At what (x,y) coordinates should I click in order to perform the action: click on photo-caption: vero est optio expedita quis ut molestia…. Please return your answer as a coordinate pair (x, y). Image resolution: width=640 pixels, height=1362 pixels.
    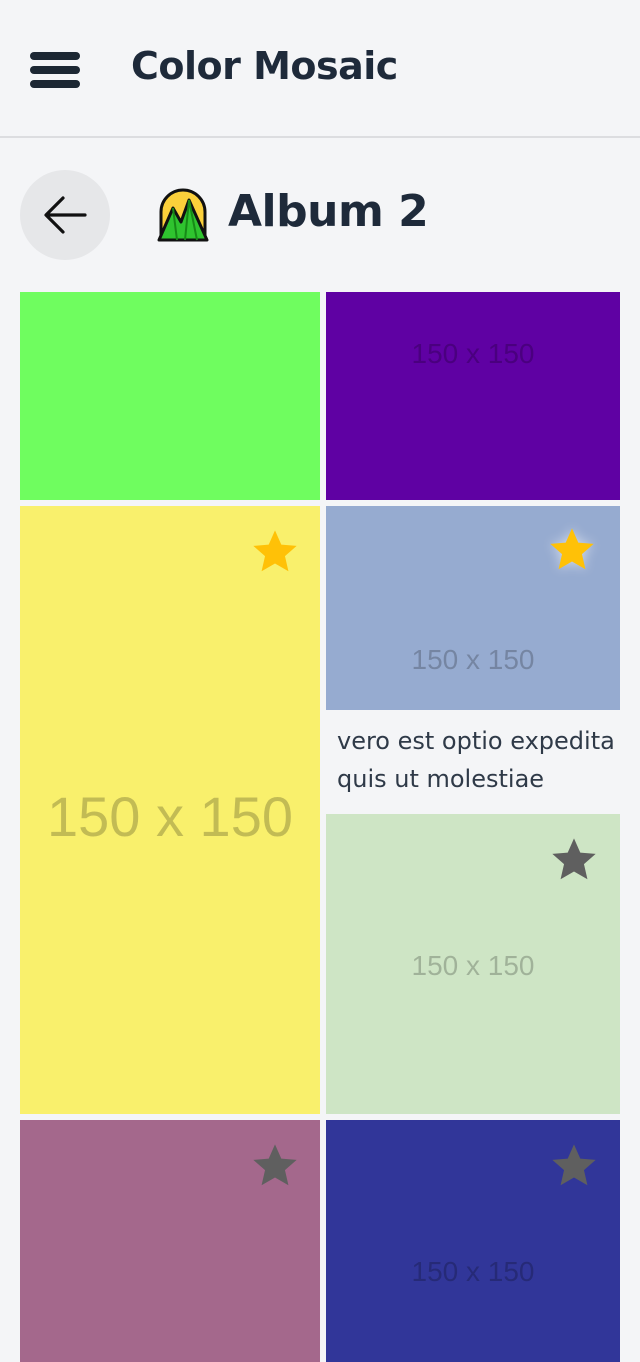
    Looking at the image, I should click on (478, 760).